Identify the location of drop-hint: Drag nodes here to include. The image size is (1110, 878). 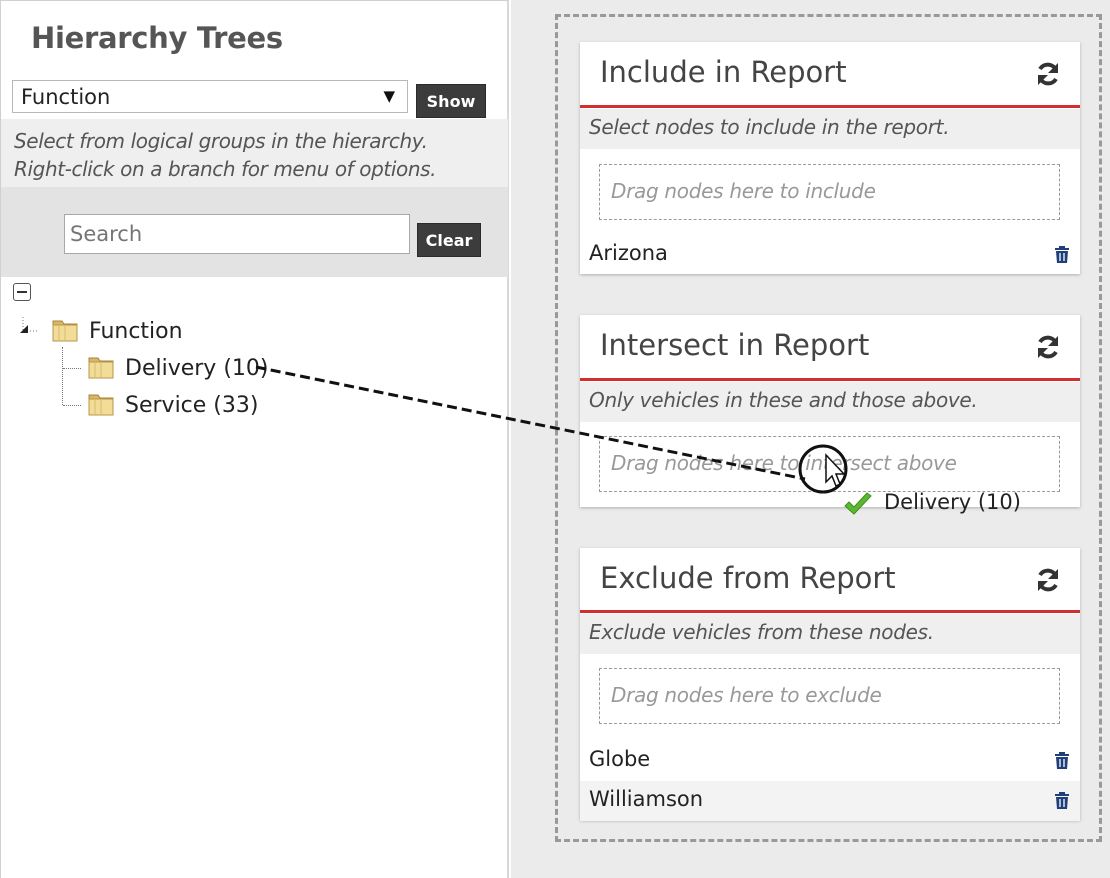
(743, 191).